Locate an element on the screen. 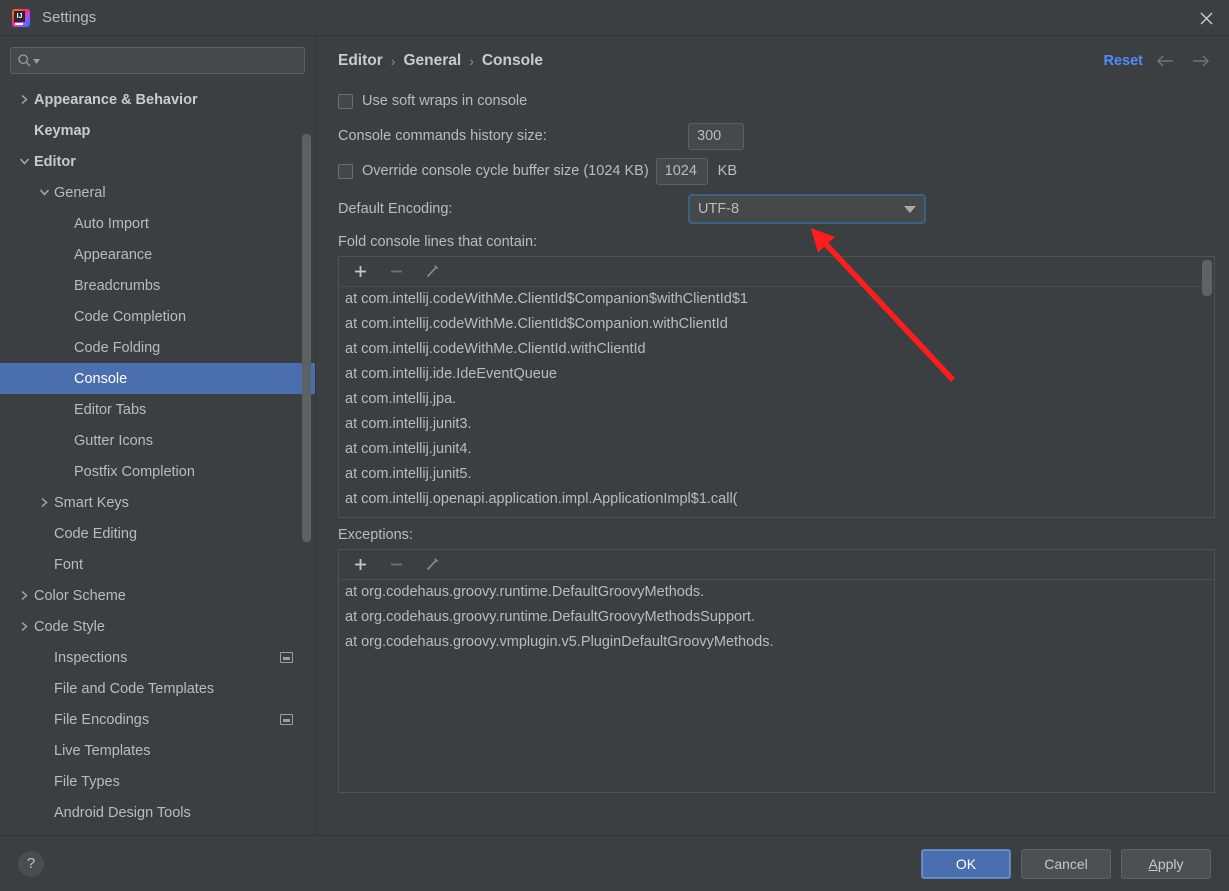 This screenshot has height=891, width=1229. sidebar-item-file-encodings: File Encodings is located at coordinates (157, 719).